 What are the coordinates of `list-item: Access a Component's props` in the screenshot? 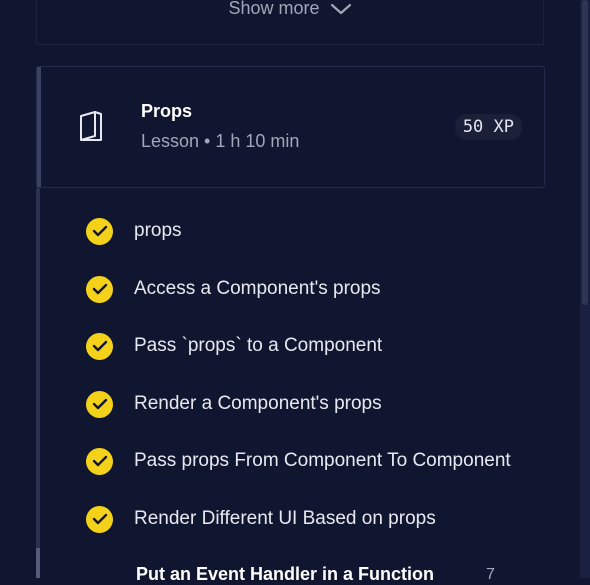 It's located at (233, 289).